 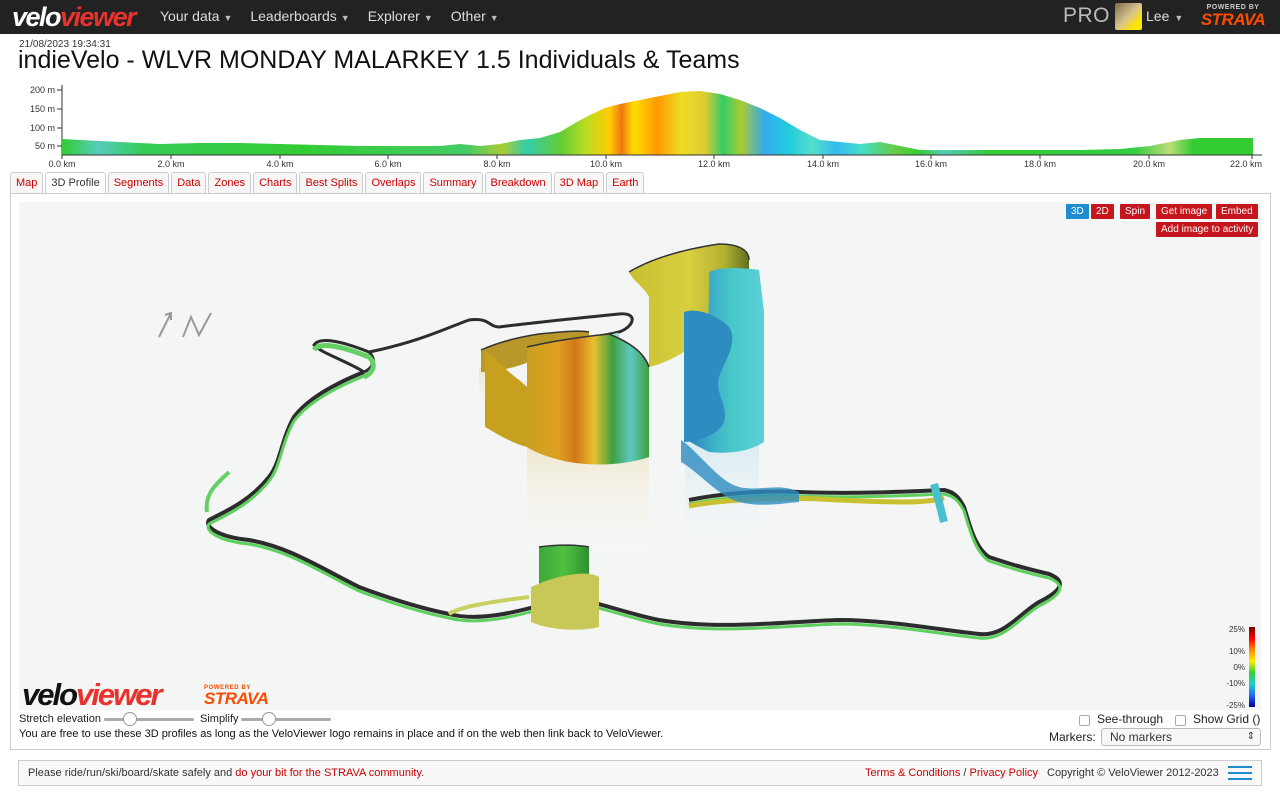 What do you see at coordinates (1252, 667) in the screenshot?
I see `gradient-color-scale` at bounding box center [1252, 667].